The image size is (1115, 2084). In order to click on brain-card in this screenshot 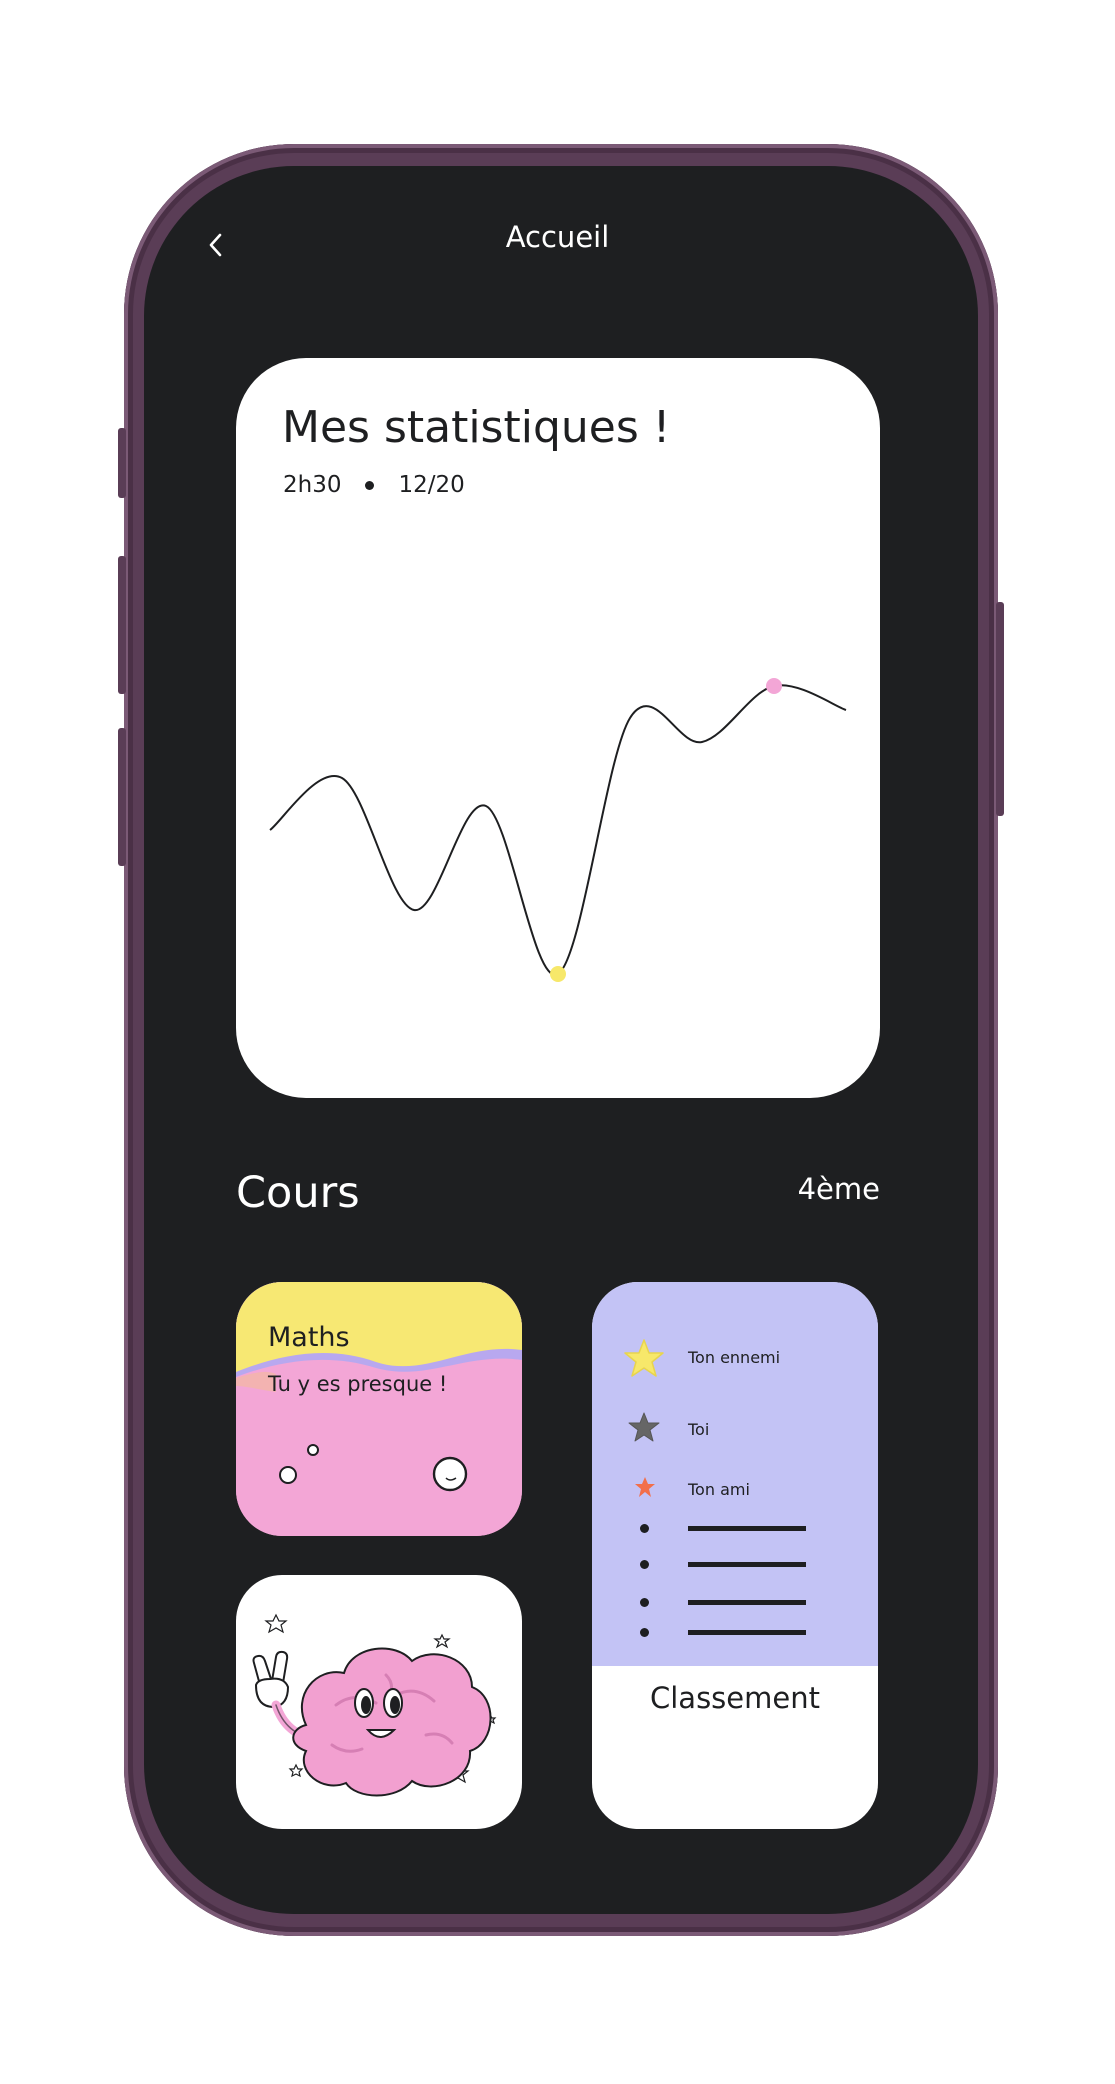, I will do `click(379, 1702)`.